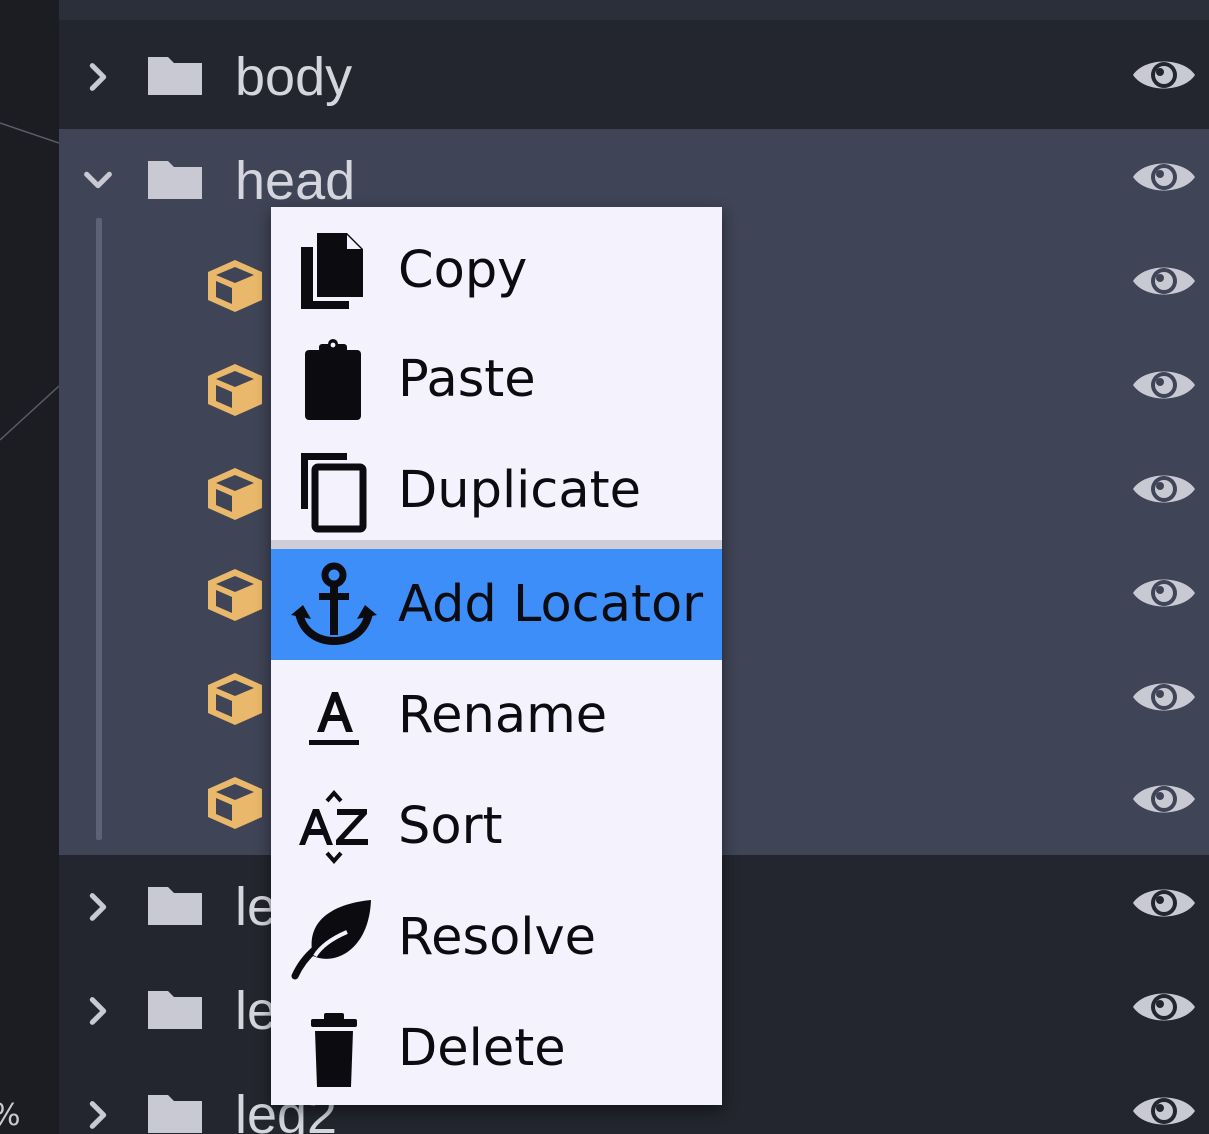  Describe the element at coordinates (467, 379) in the screenshot. I see `menu-item-label: Paste` at that location.